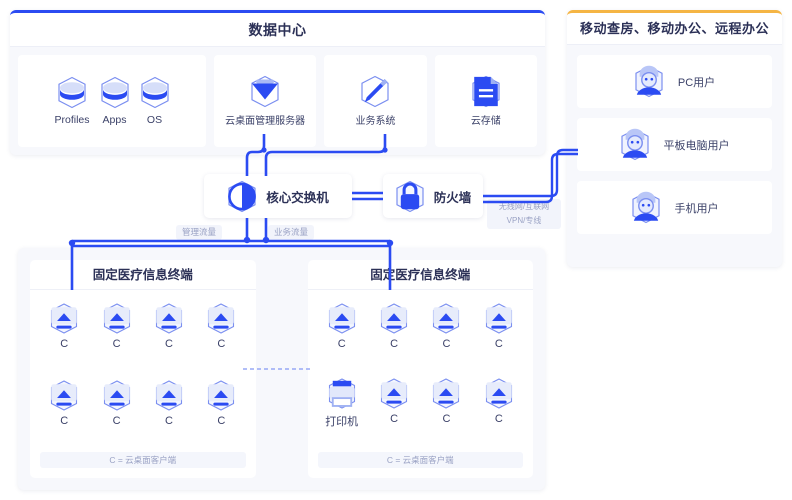  Describe the element at coordinates (524, 220) in the screenshot. I see `wan-link-line-2: VPN/专线` at that location.